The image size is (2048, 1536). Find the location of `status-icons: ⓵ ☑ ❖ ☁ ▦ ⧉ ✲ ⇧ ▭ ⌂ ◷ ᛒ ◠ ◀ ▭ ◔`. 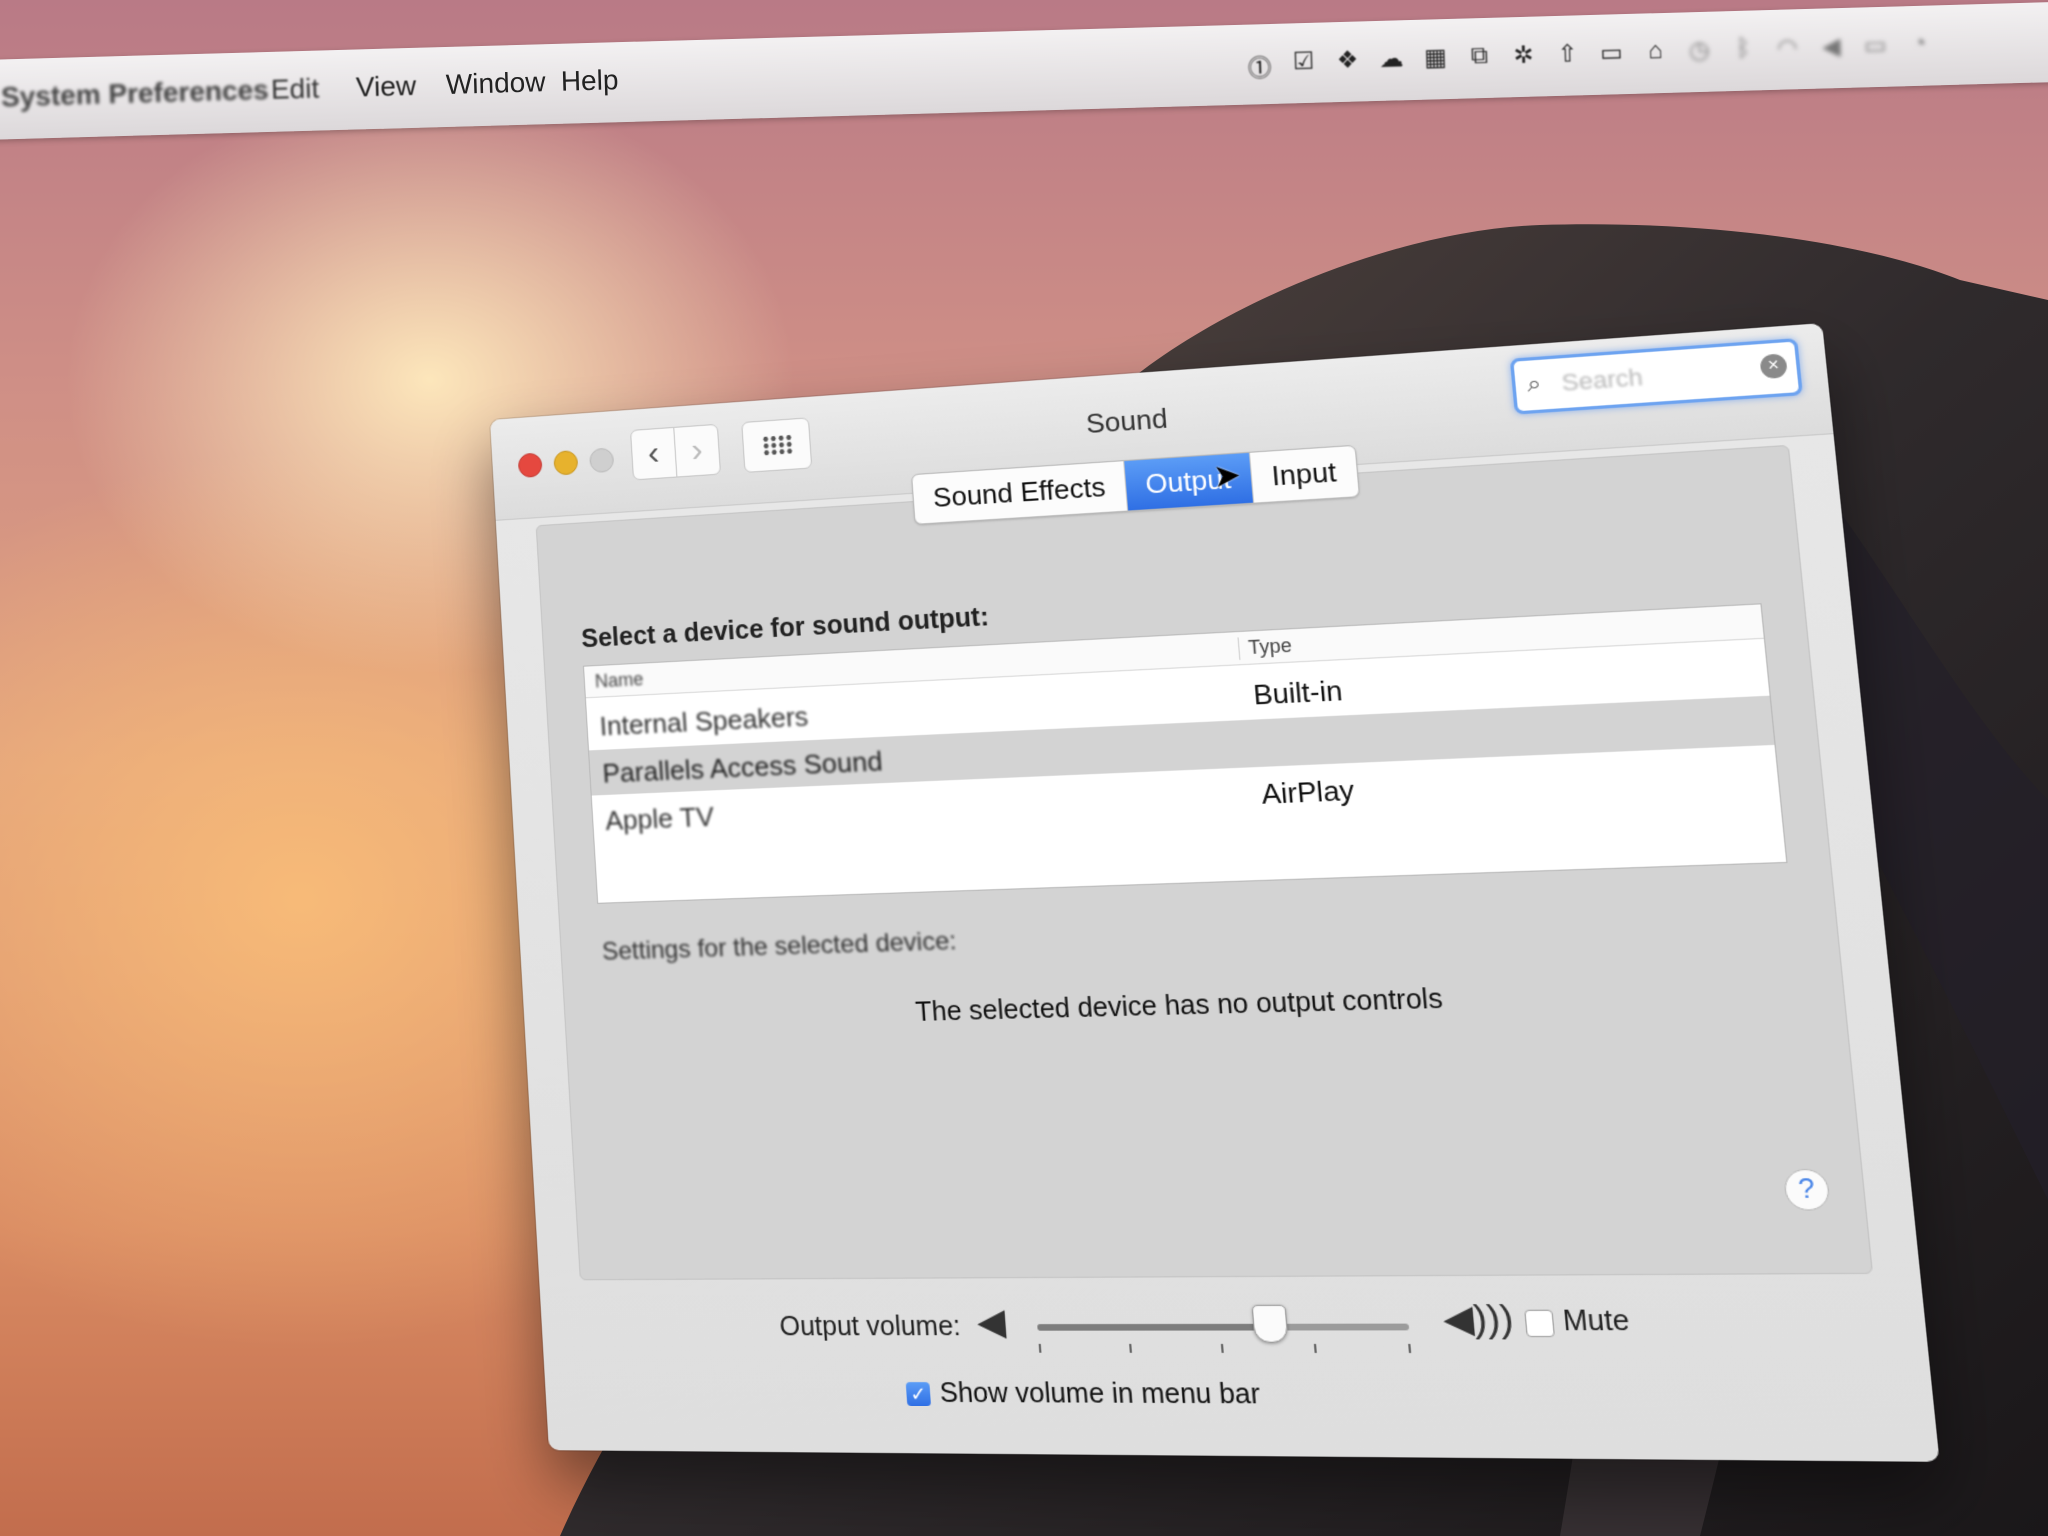

status-icons: ⓵ ☑ ❖ ☁ ▦ ⧉ ✲ ⇧ ▭ ⌂ ◷ ᛒ ◠ ◀ ▭ ◔ is located at coordinates (1589, 56).